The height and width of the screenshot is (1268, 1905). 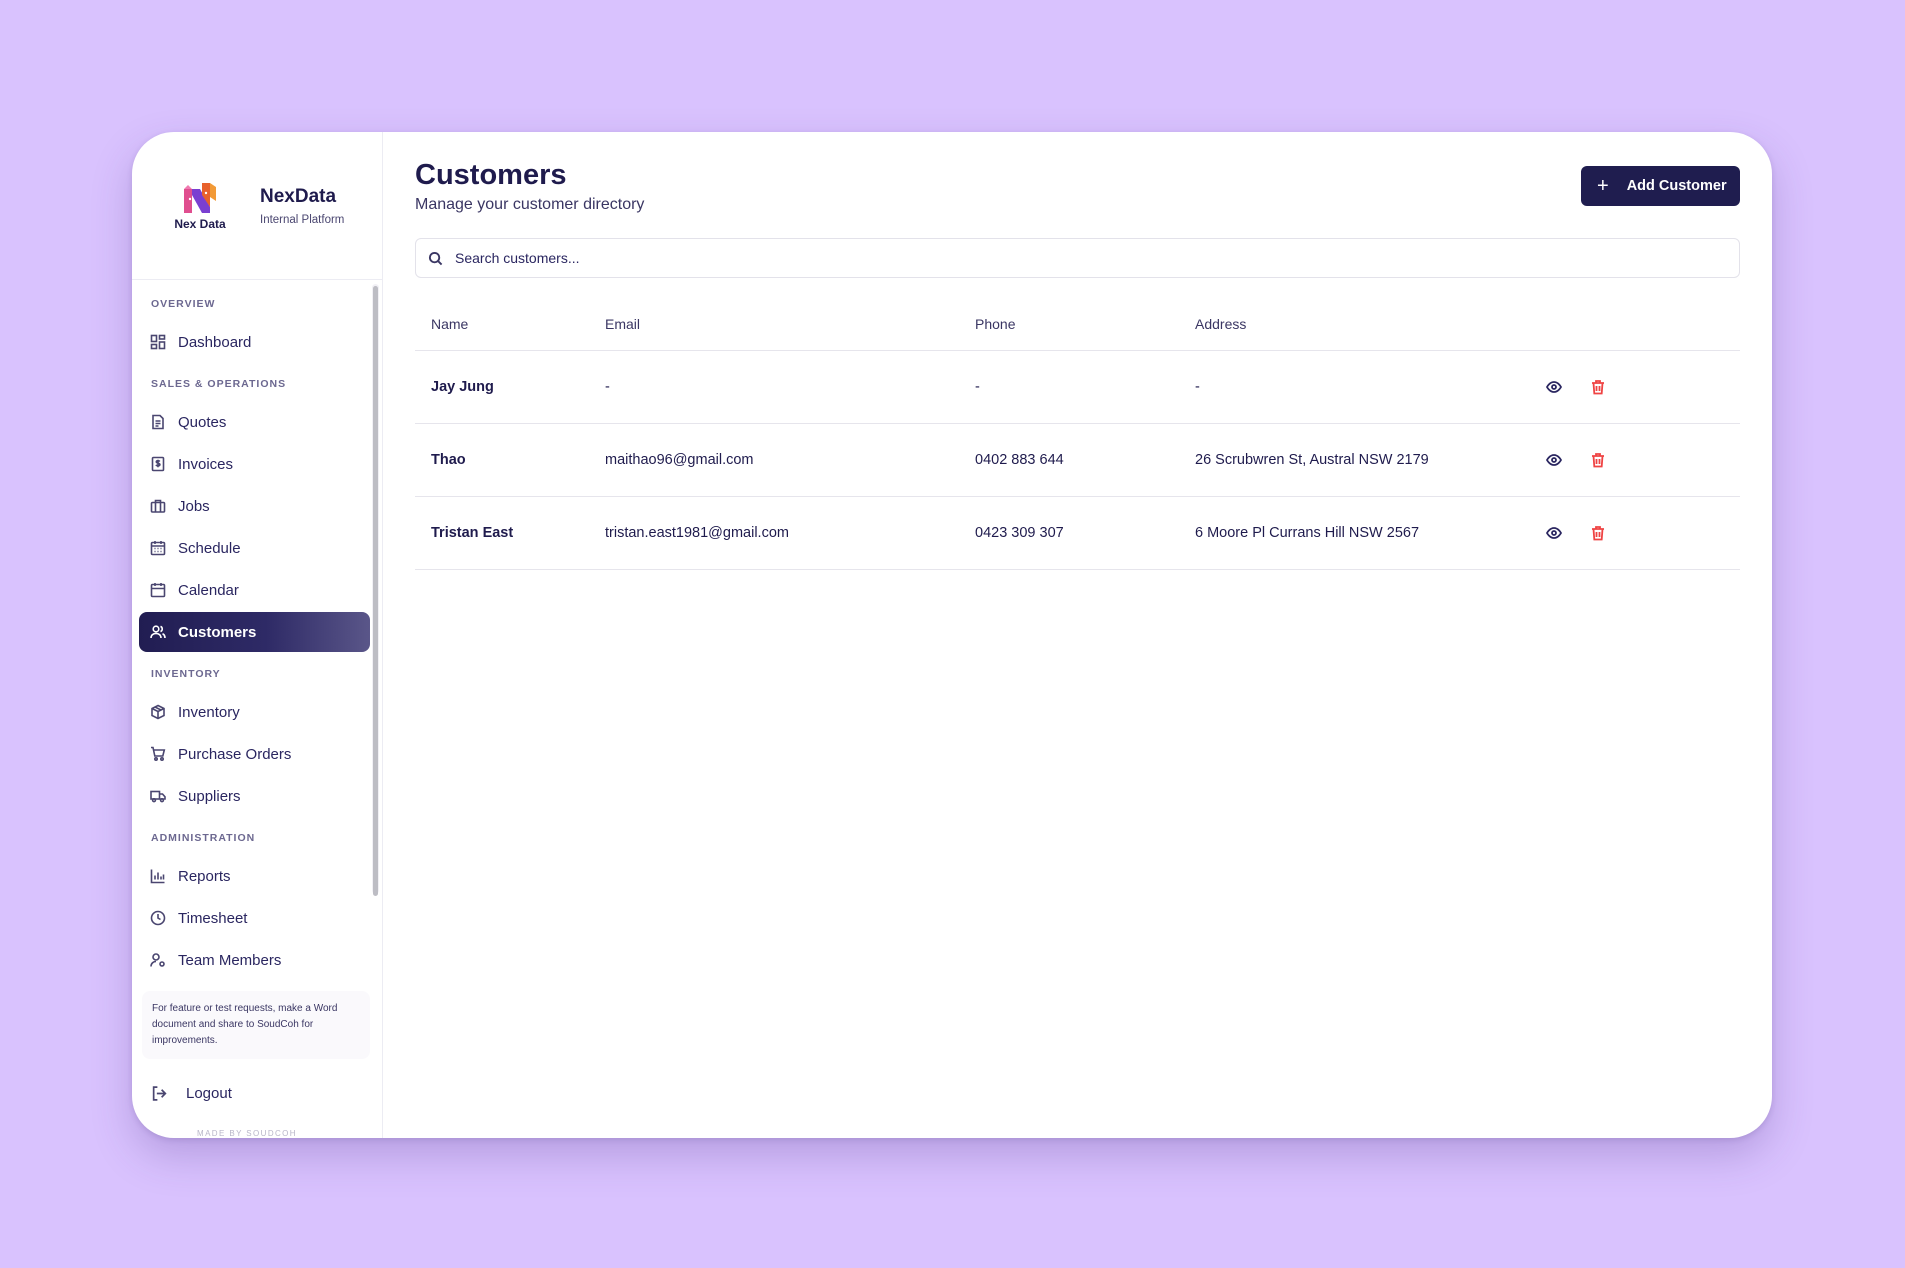 What do you see at coordinates (1676, 186) in the screenshot?
I see `add-customer-label: Add Customer` at bounding box center [1676, 186].